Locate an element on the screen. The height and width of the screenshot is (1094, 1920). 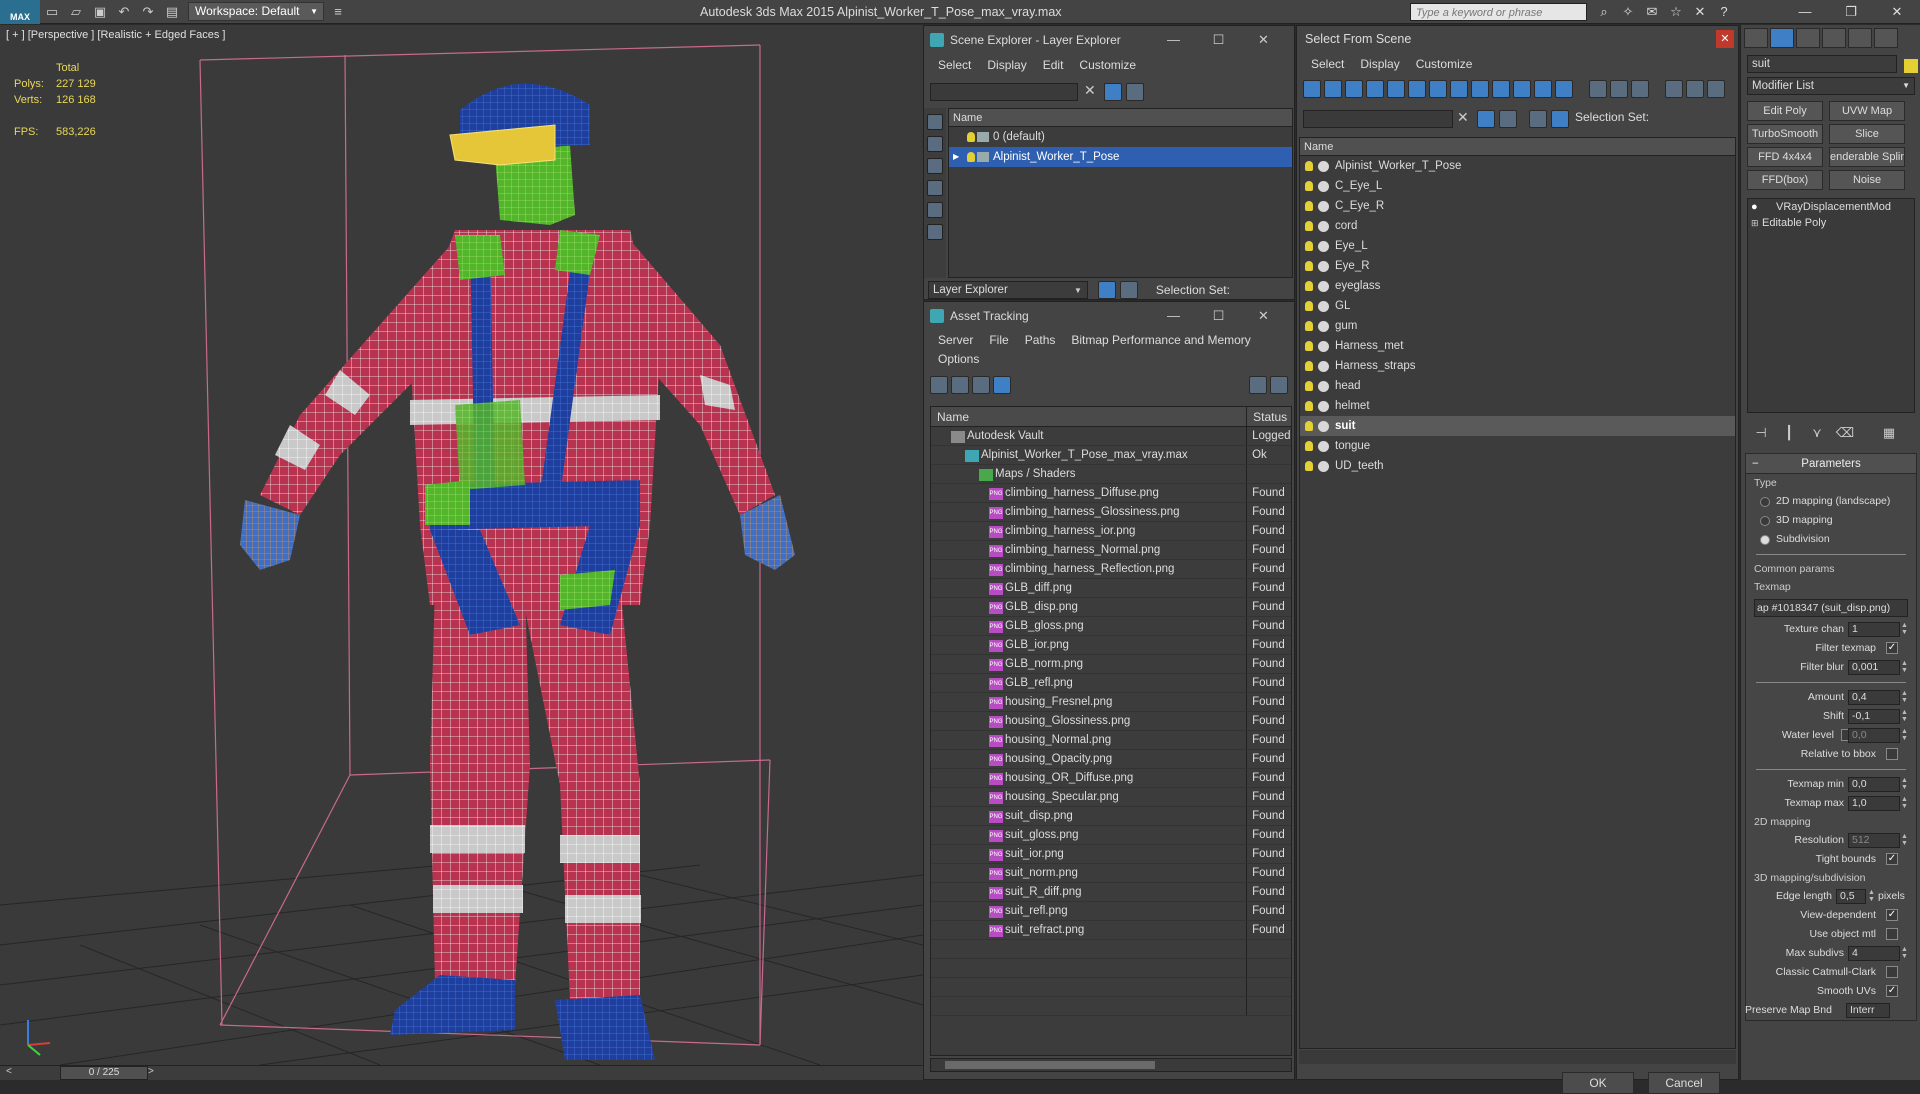
display-geometry-icon is located at coordinates (935, 122).